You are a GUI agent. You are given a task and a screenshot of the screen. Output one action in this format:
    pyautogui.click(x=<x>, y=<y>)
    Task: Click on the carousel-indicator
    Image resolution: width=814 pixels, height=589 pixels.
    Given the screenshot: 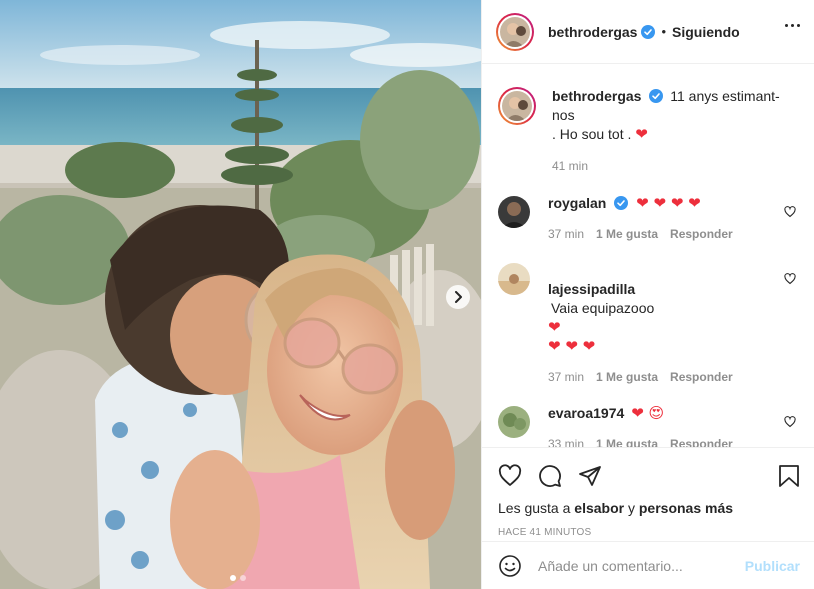 What is the action you would take?
    pyautogui.click(x=238, y=578)
    